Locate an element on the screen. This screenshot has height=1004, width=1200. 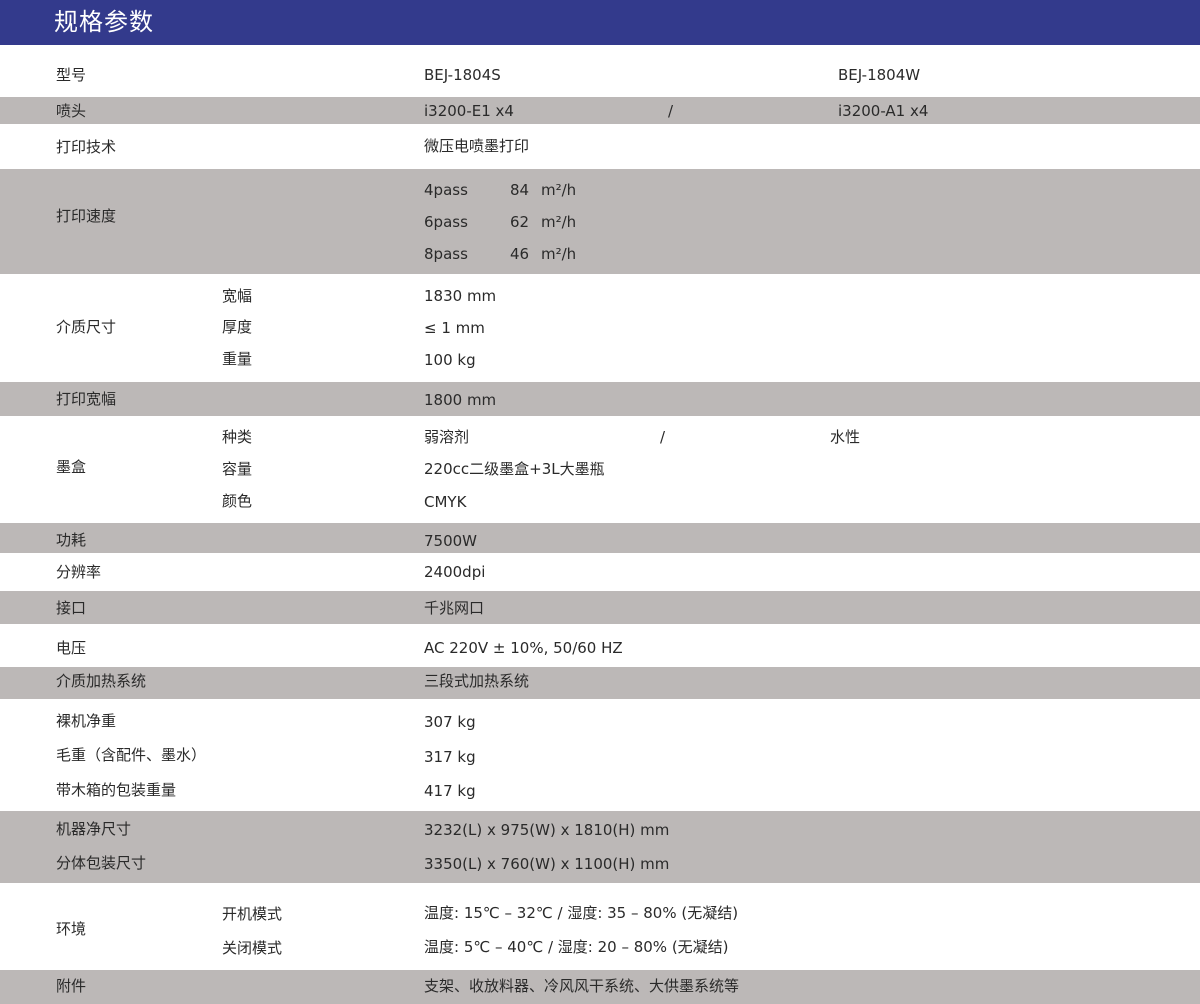
voltage-label: 电压 is located at coordinates (71, 648).